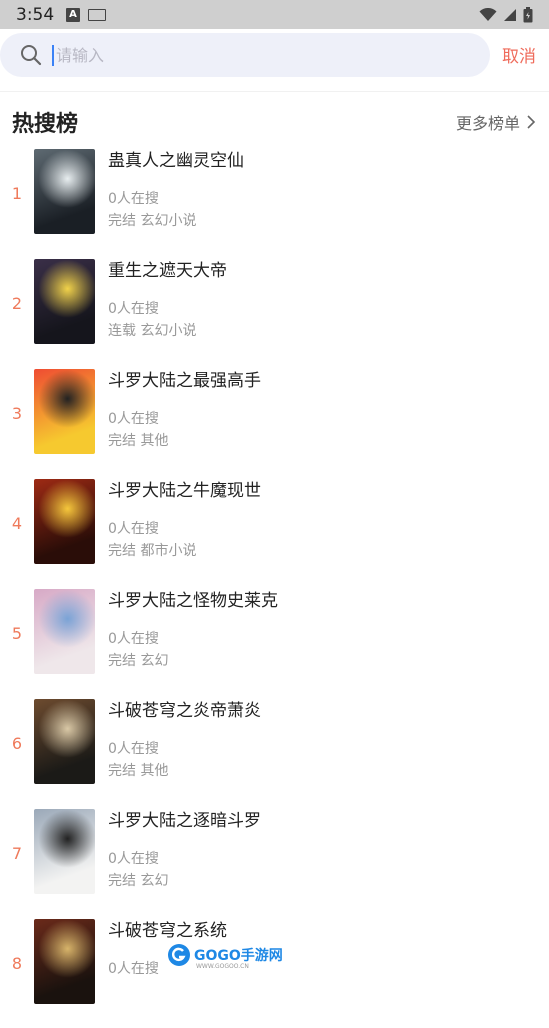 This screenshot has width=549, height=1028. Describe the element at coordinates (184, 821) in the screenshot. I see `book-title: 斗罗大陆之逐暗斗罗` at that location.